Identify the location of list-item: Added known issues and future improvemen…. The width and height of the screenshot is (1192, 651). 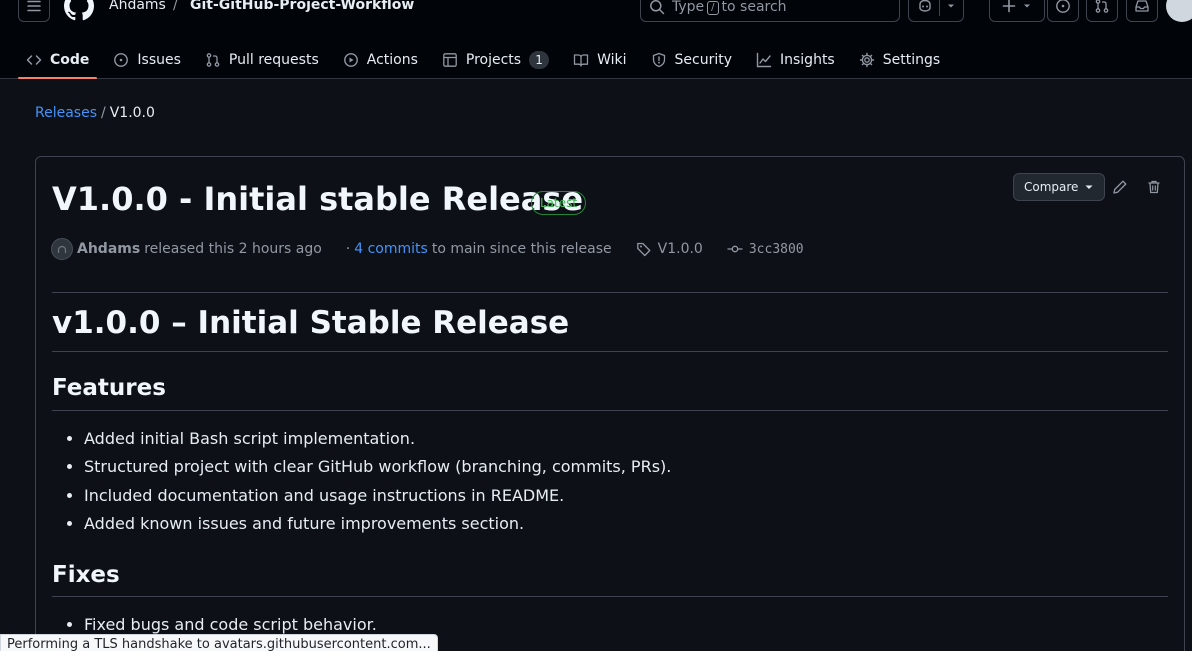
(626, 524).